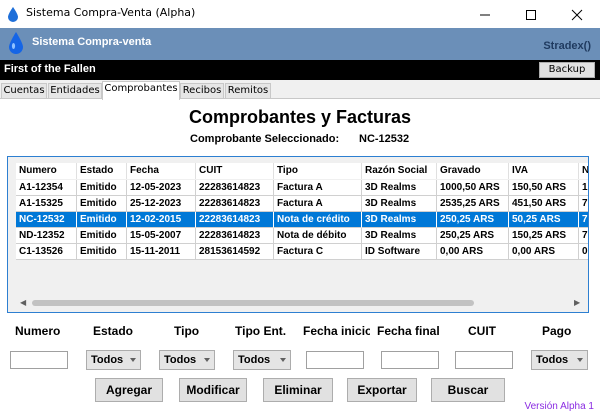 This screenshot has width=600, height=418. I want to click on maximize-button, so click(531, 14).